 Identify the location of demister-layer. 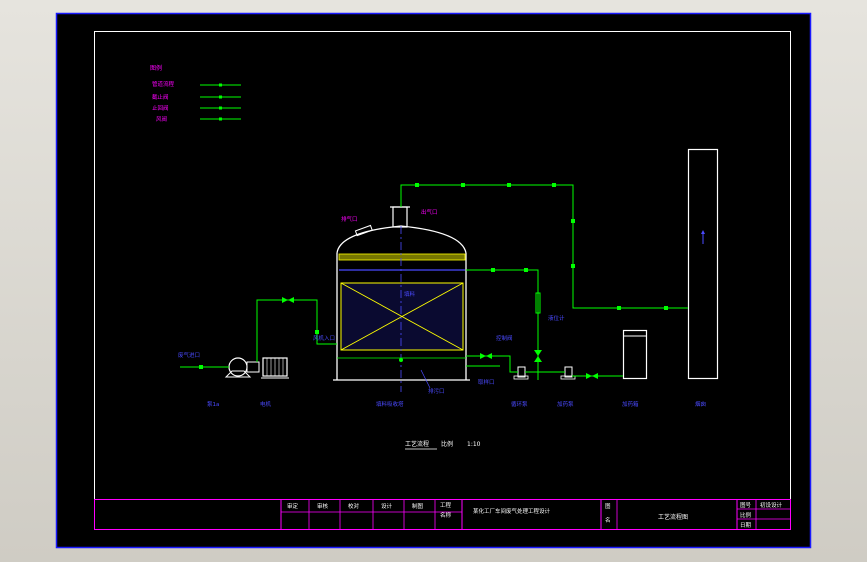
(402, 257).